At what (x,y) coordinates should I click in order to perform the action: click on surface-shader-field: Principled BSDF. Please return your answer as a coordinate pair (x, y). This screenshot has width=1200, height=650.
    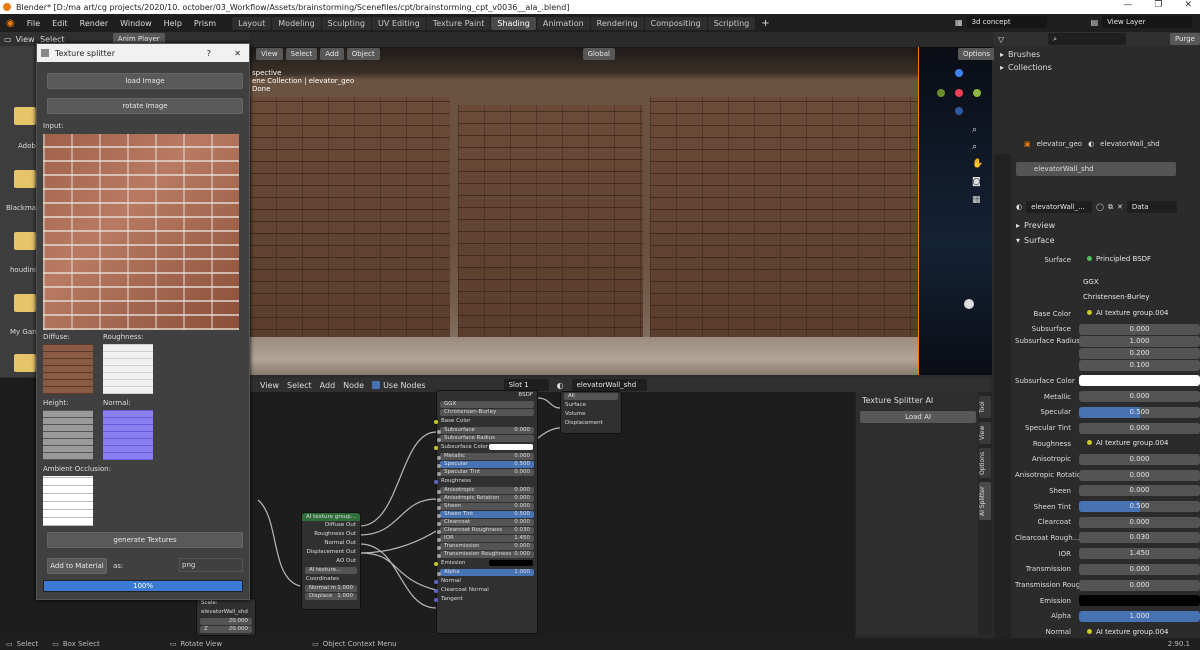
    Looking at the image, I should click on (1139, 259).